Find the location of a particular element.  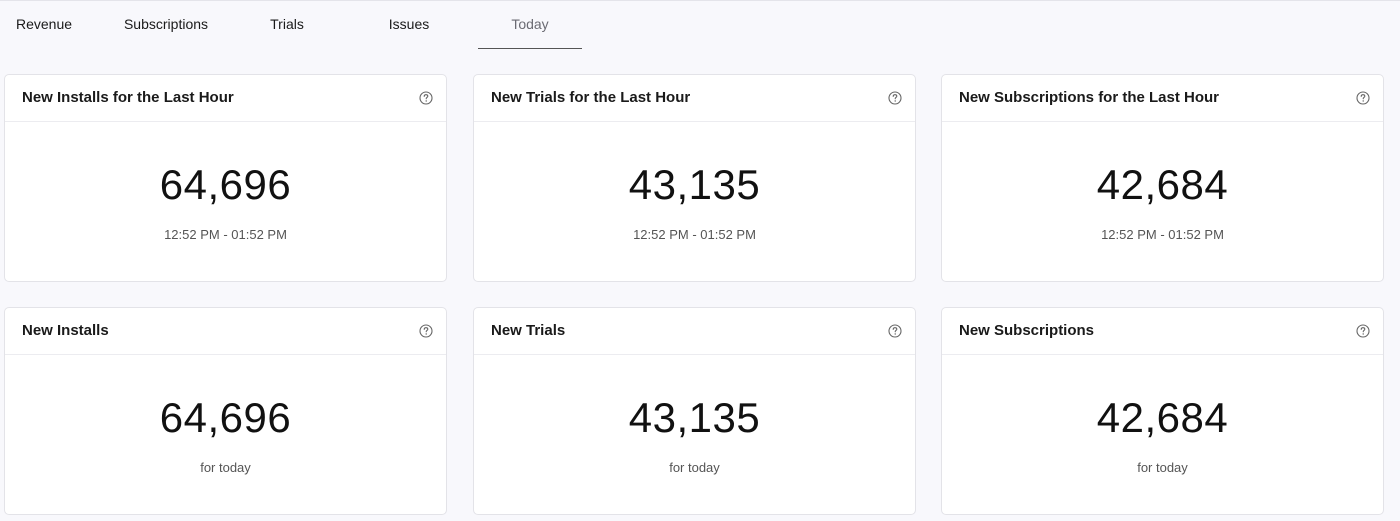

card-new-subscriptions-today: New Subscriptions 42,684 for today is located at coordinates (1162, 411).